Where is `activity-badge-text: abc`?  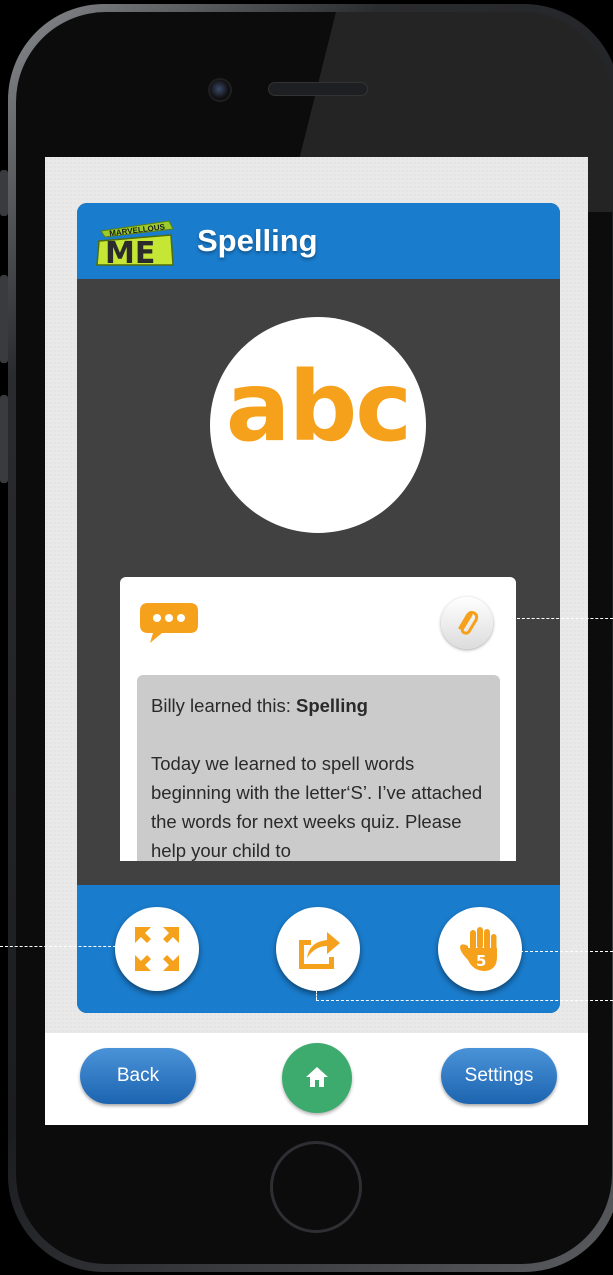 activity-badge-text: abc is located at coordinates (318, 407).